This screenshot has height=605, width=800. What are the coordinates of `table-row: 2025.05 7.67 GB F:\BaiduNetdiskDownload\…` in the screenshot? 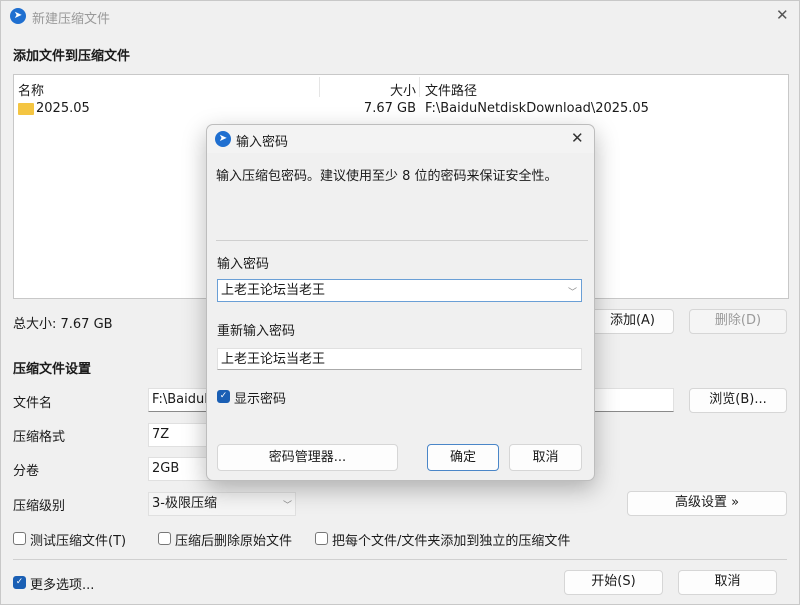 It's located at (403, 110).